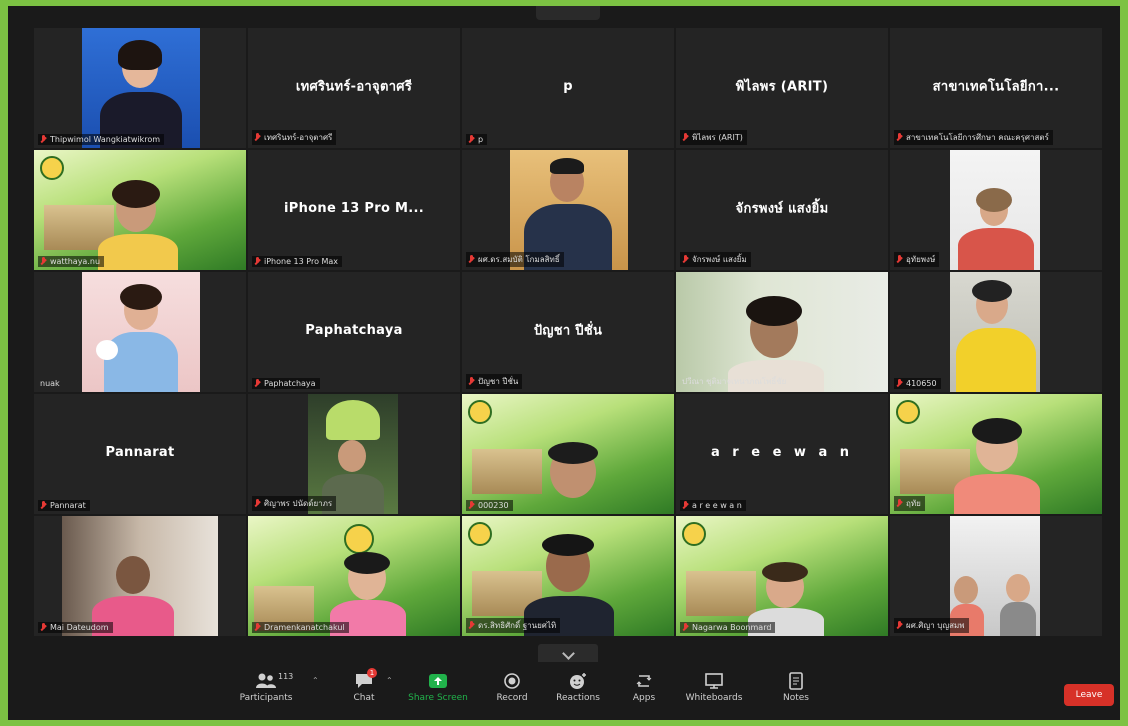 The width and height of the screenshot is (1128, 726). I want to click on video-tile: 000230, so click(568, 454).